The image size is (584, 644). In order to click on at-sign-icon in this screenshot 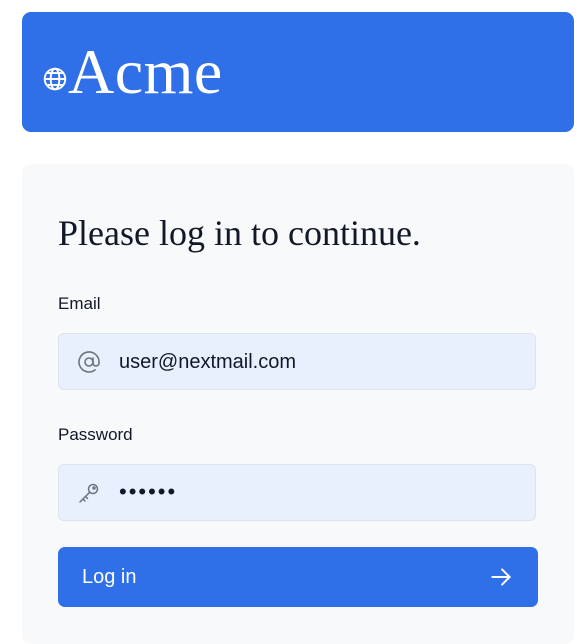, I will do `click(89, 362)`.